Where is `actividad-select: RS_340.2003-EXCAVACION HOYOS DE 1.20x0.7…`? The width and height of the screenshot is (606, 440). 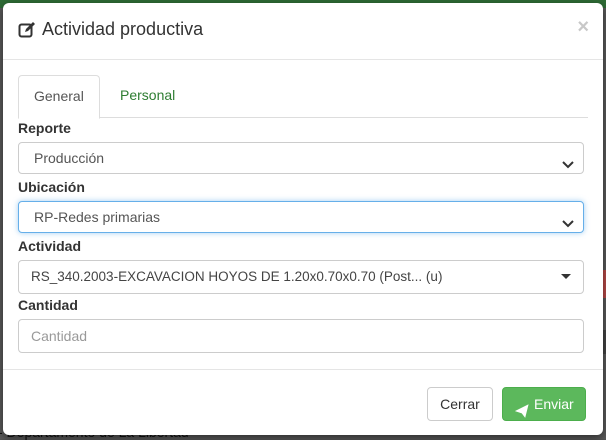
actividad-select: RS_340.2003-EXCAVACION HOYOS DE 1.20x0.7… is located at coordinates (301, 277).